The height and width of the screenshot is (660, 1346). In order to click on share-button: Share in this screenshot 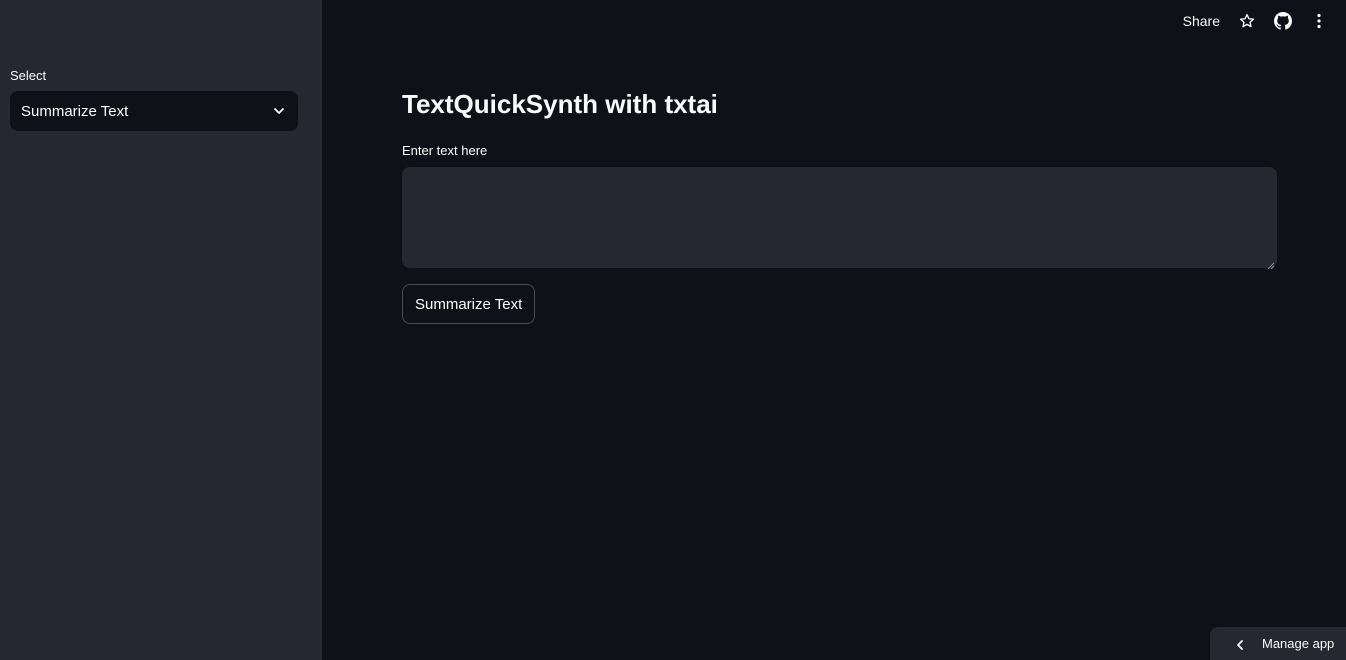, I will do `click(1201, 21)`.